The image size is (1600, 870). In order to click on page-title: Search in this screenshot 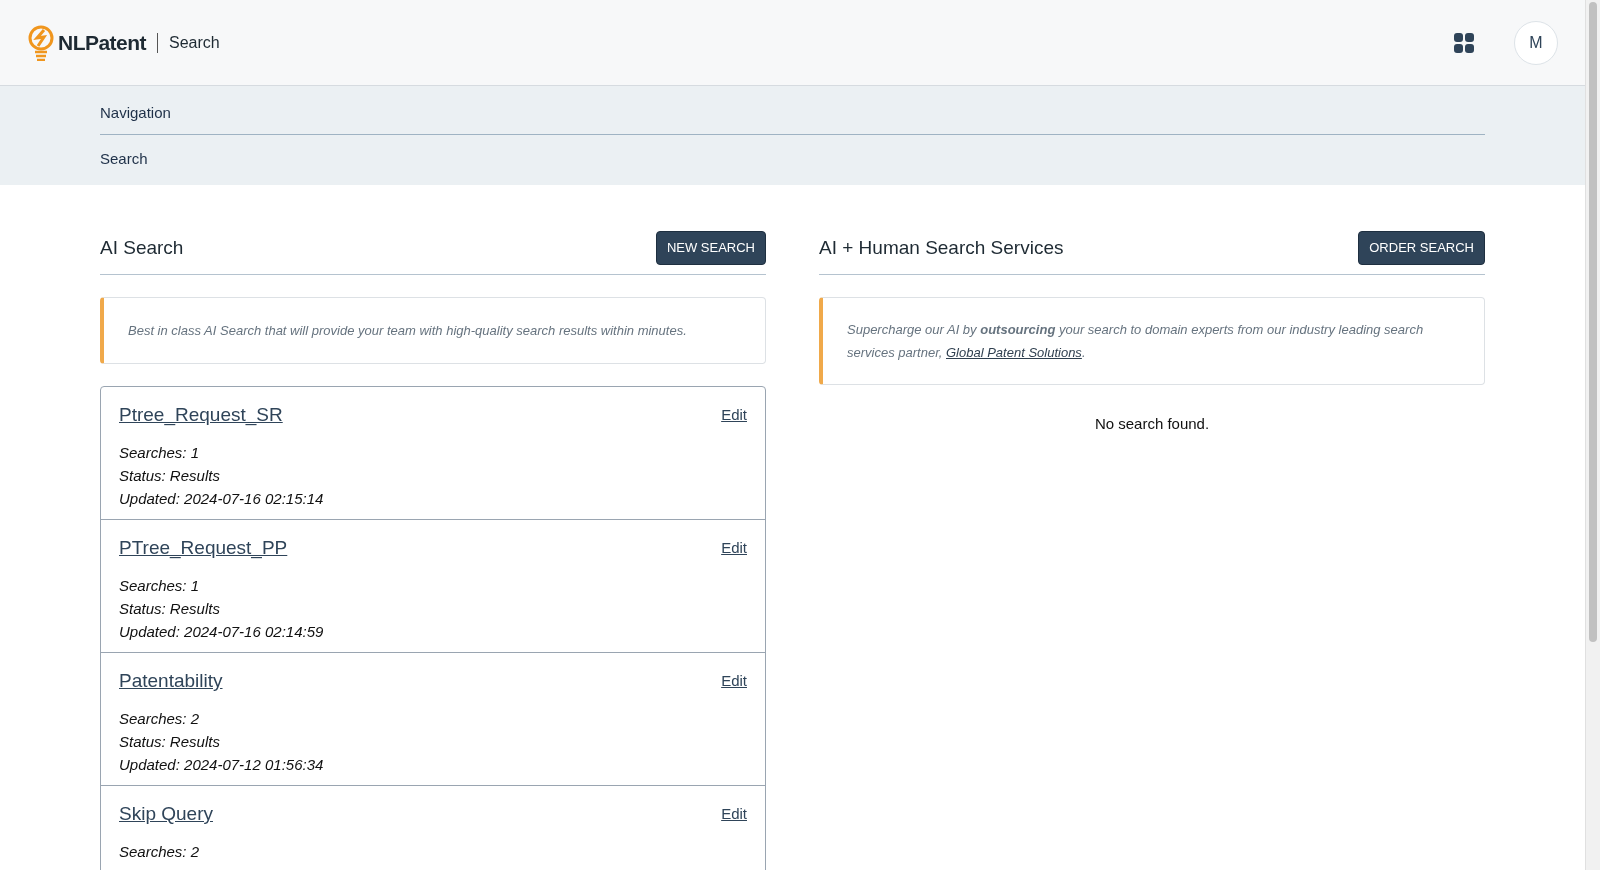, I will do `click(194, 42)`.